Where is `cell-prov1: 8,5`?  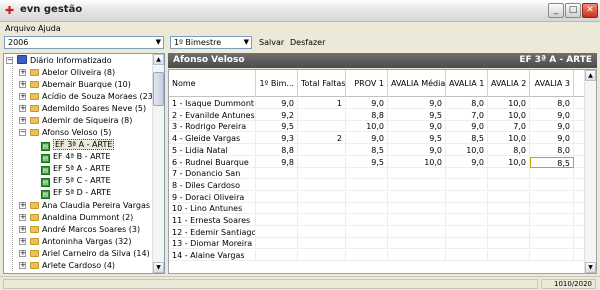 cell-prov1: 8,5 is located at coordinates (367, 150).